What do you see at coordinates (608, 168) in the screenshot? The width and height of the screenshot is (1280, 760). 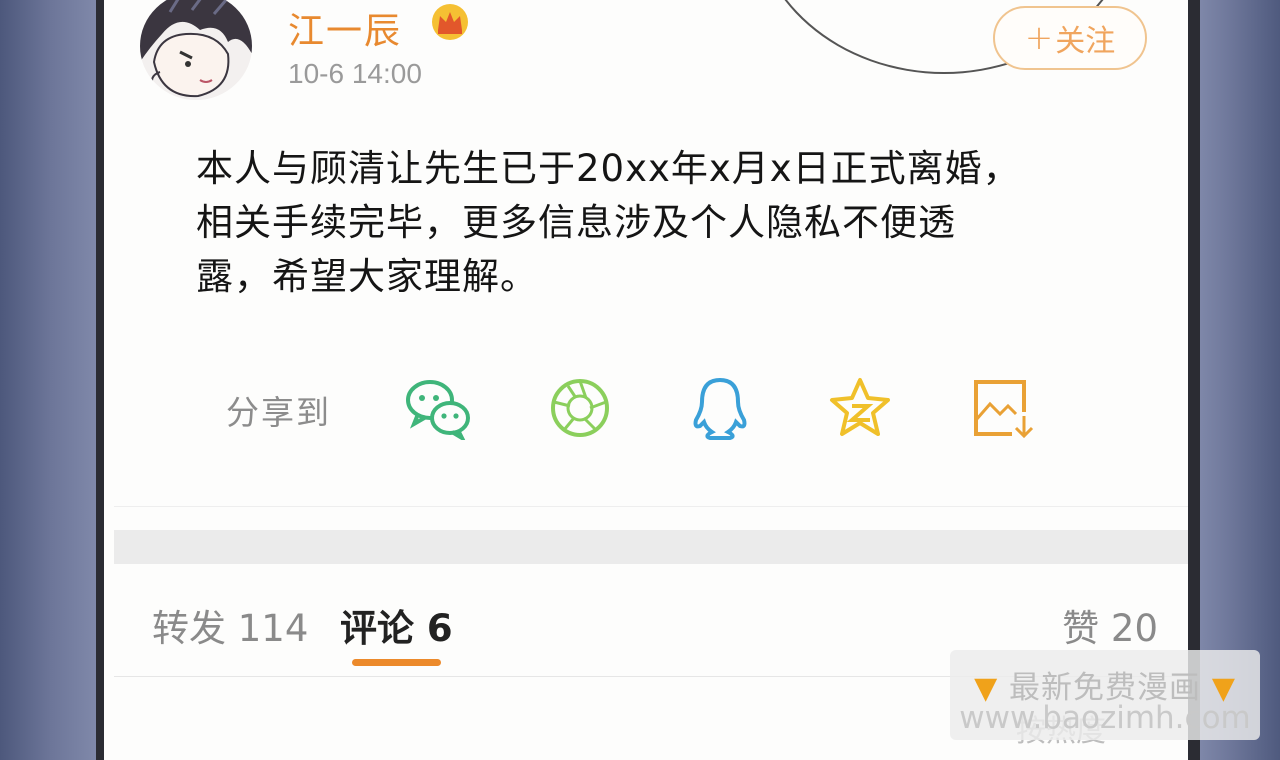 I see `post-line: 本人与顾清让先生已于20xx年x月x日正式离婚，` at bounding box center [608, 168].